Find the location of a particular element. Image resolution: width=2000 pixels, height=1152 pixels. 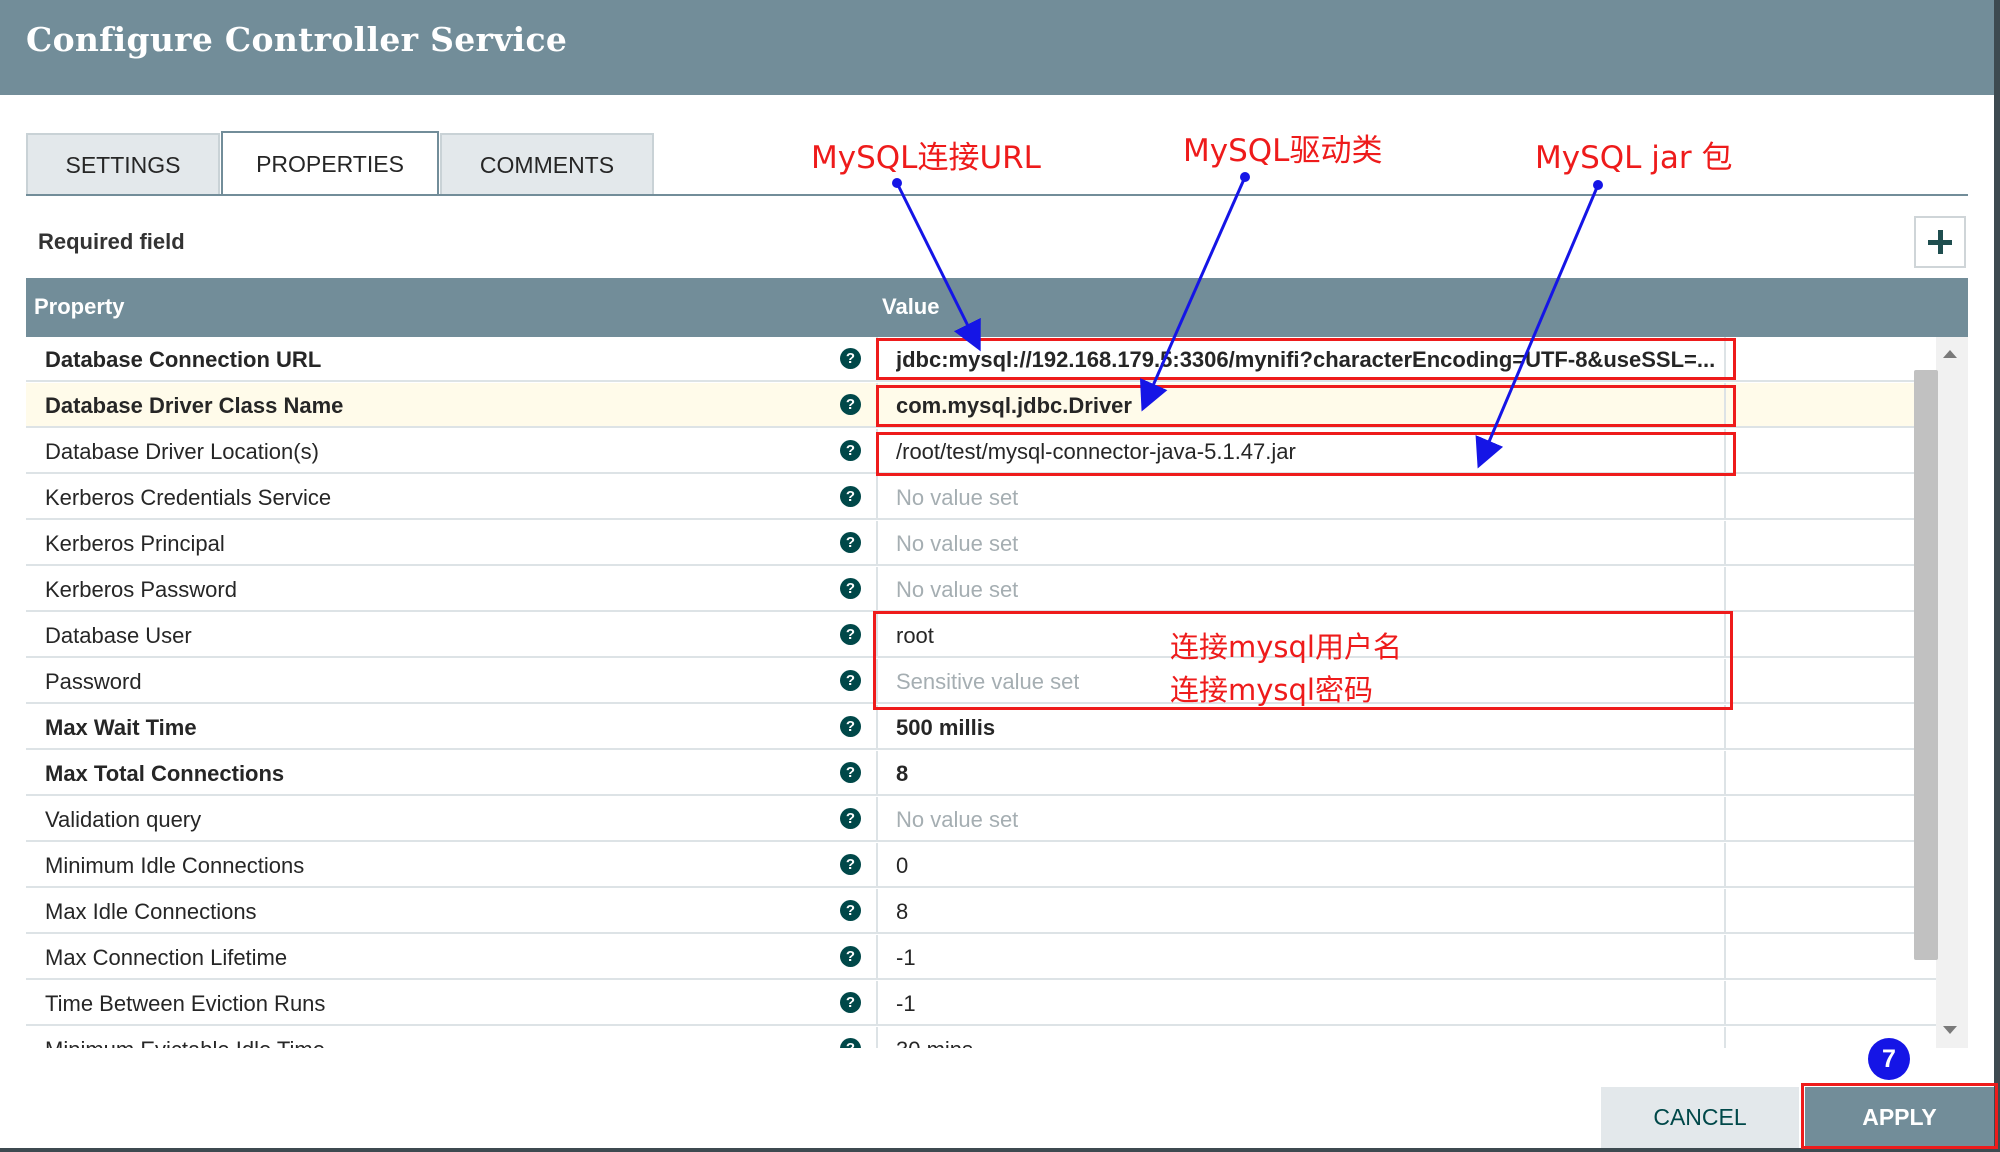

property-value: 500 millis is located at coordinates (945, 728).